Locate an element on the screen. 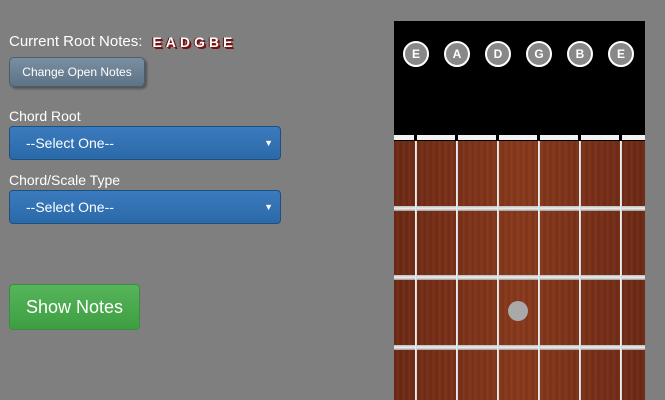 This screenshot has width=665, height=400. chord-type-label: Chord/Scale Type is located at coordinates (65, 180).